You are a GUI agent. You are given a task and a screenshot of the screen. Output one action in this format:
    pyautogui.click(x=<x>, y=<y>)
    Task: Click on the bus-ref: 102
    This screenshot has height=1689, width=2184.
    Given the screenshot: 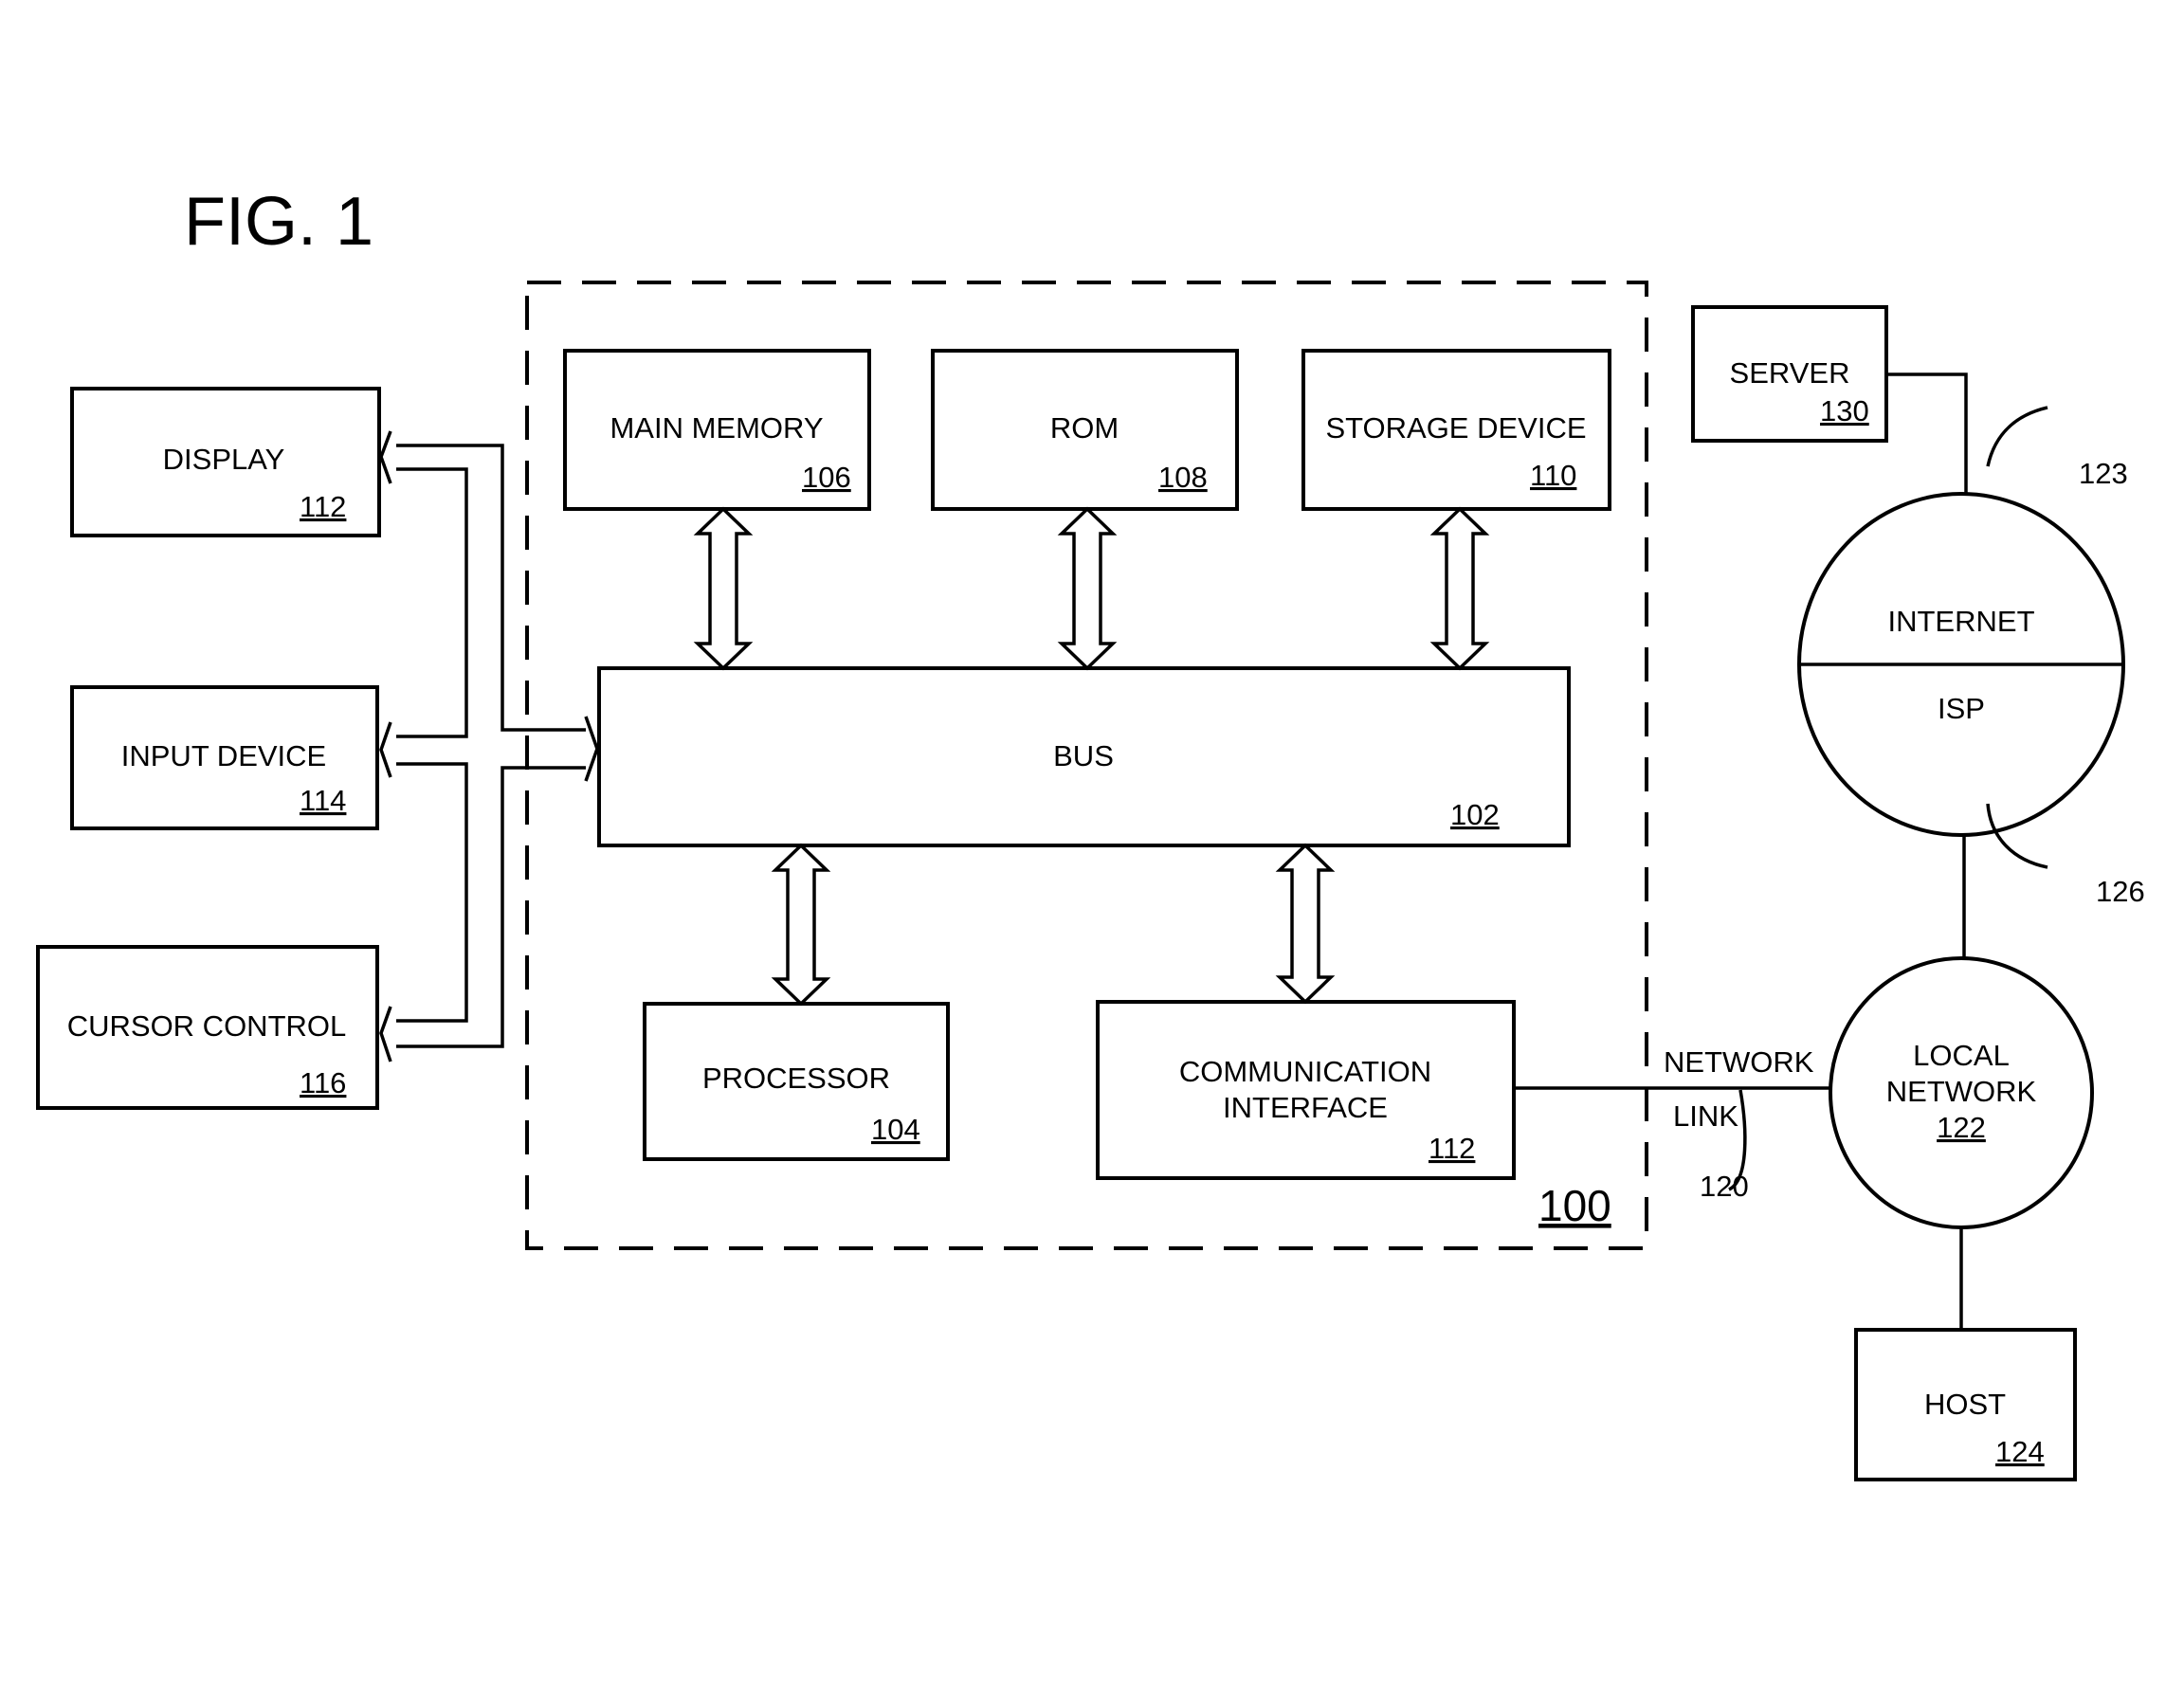 What is the action you would take?
    pyautogui.click(x=1475, y=814)
    